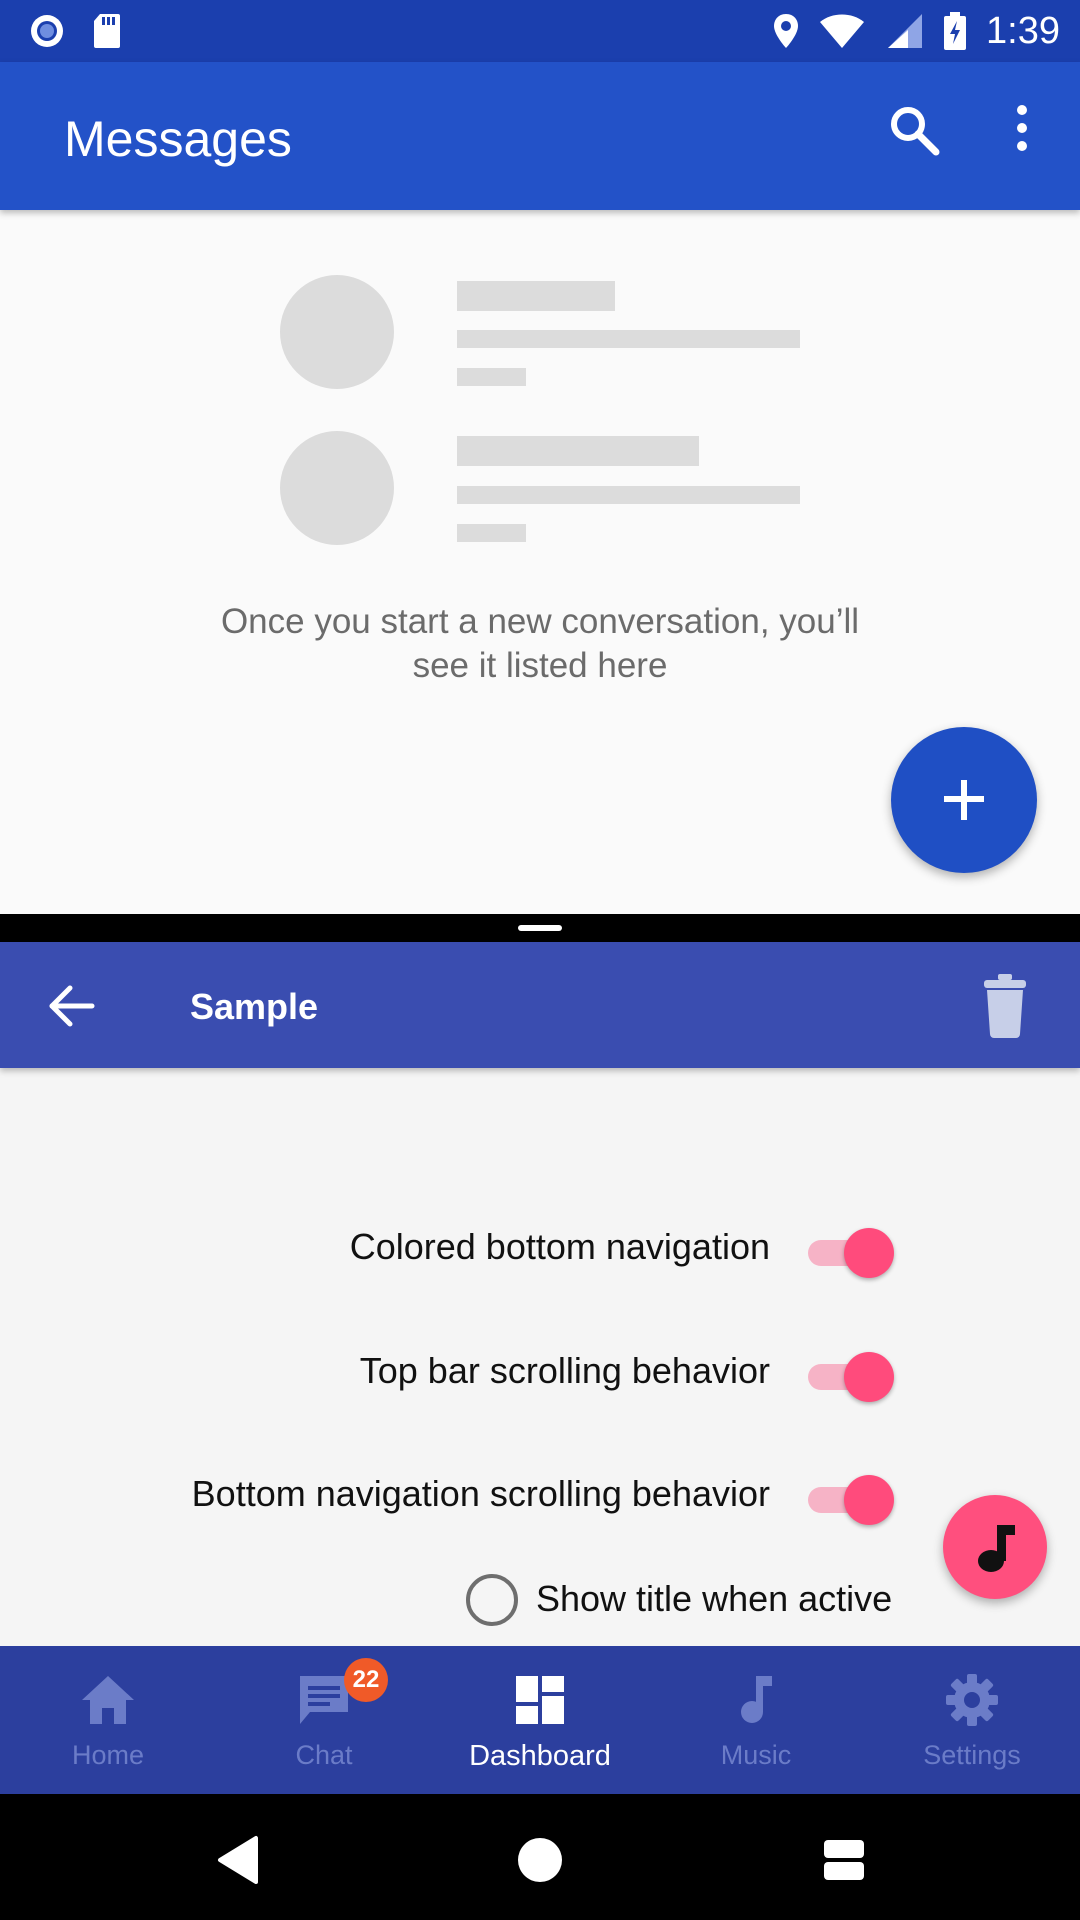  What do you see at coordinates (47, 31) in the screenshot?
I see `record-icon` at bounding box center [47, 31].